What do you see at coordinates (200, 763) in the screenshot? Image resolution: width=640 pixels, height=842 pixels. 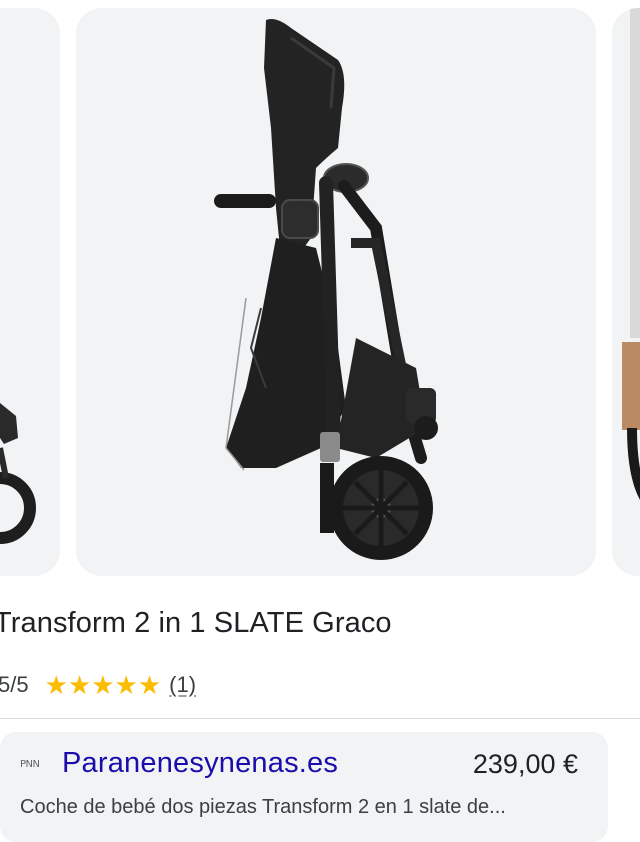 I see `merchant-name-link: Paranenesynenas.es` at bounding box center [200, 763].